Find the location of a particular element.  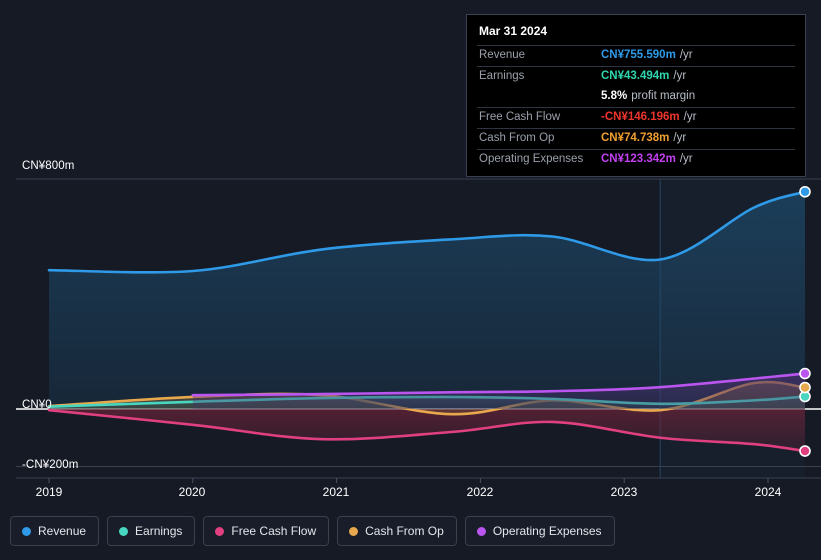

tooltip-row-profit-margin: 5.8% profit margin is located at coordinates (636, 97).